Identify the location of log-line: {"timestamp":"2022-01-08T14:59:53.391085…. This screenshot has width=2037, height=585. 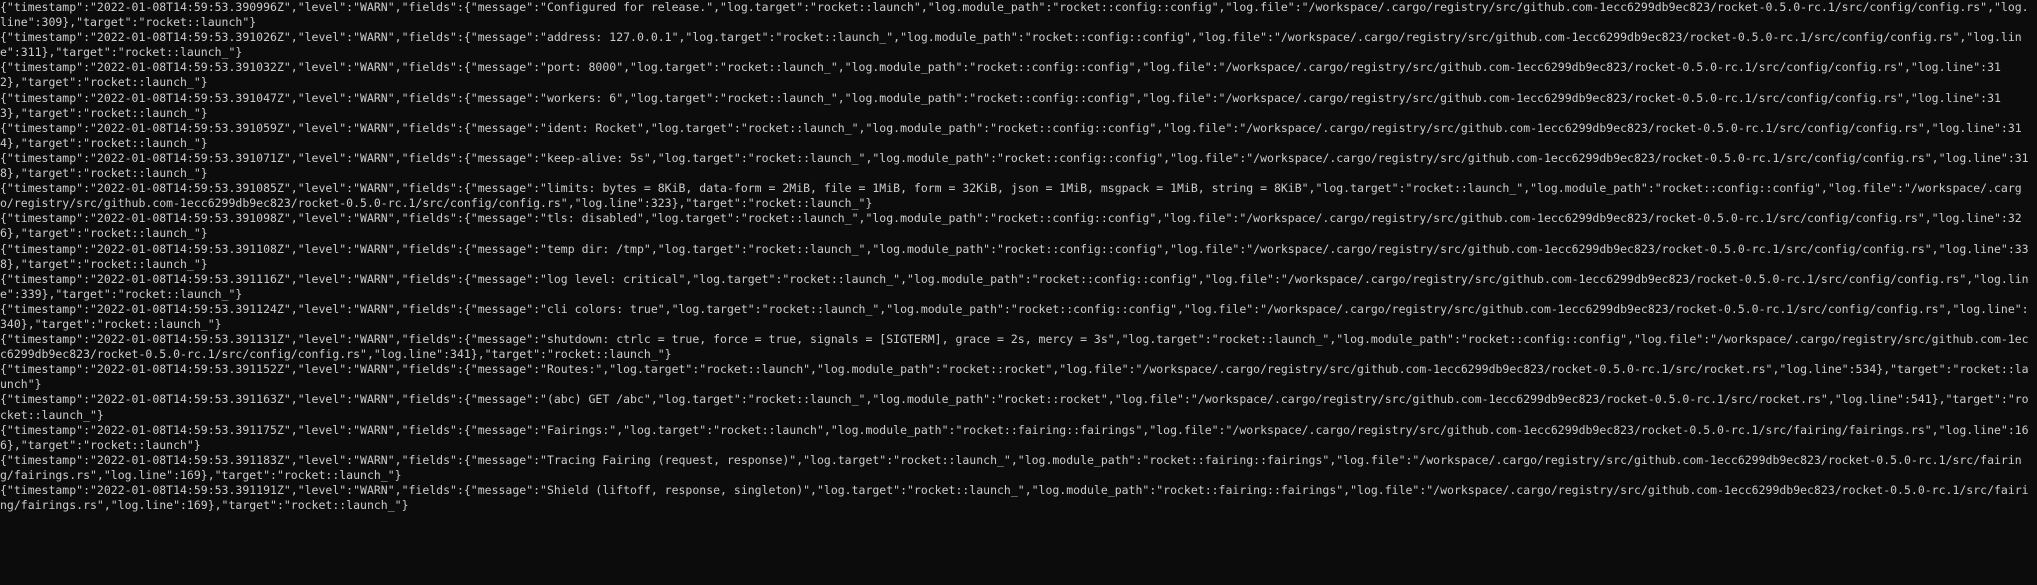
(1011, 196).